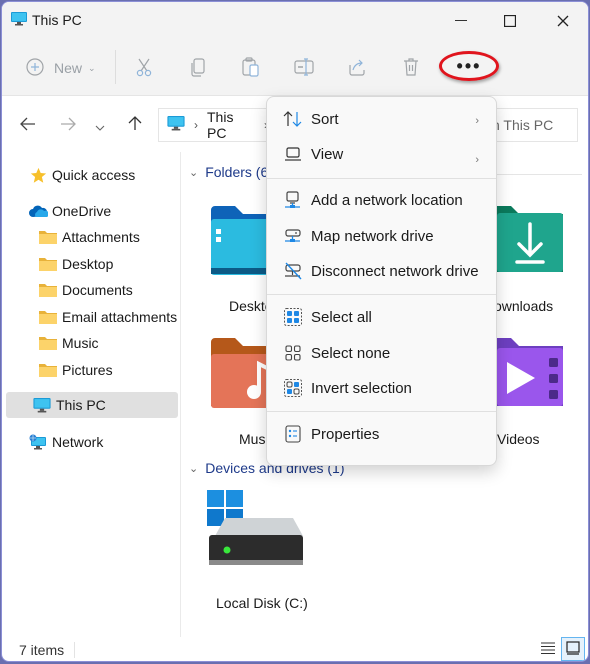 Image resolution: width=590 pixels, height=664 pixels. What do you see at coordinates (293, 353) in the screenshot?
I see `select-none-icon` at bounding box center [293, 353].